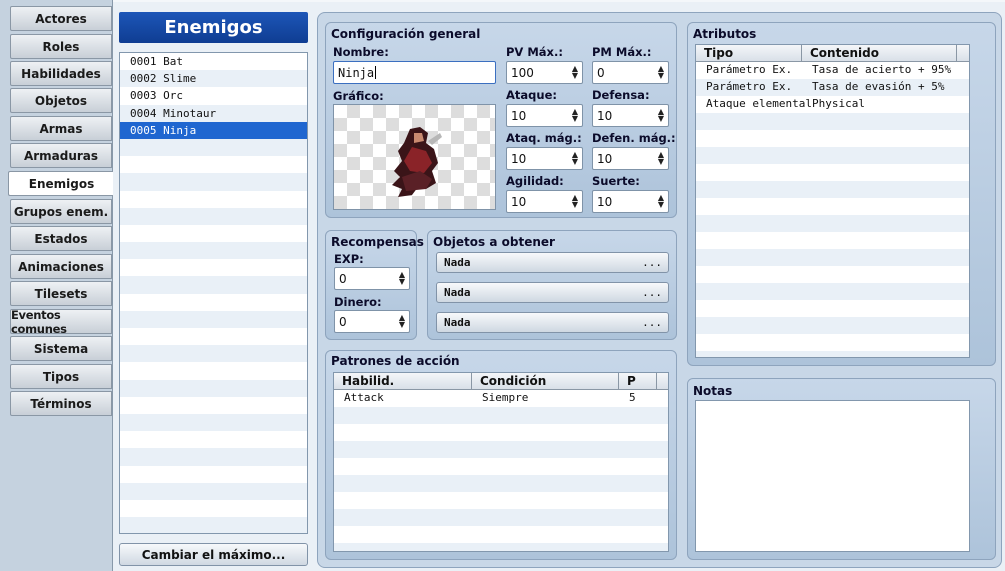 Image resolution: width=1005 pixels, height=571 pixels. What do you see at coordinates (61, 128) in the screenshot?
I see `tab-armas: Armas` at bounding box center [61, 128].